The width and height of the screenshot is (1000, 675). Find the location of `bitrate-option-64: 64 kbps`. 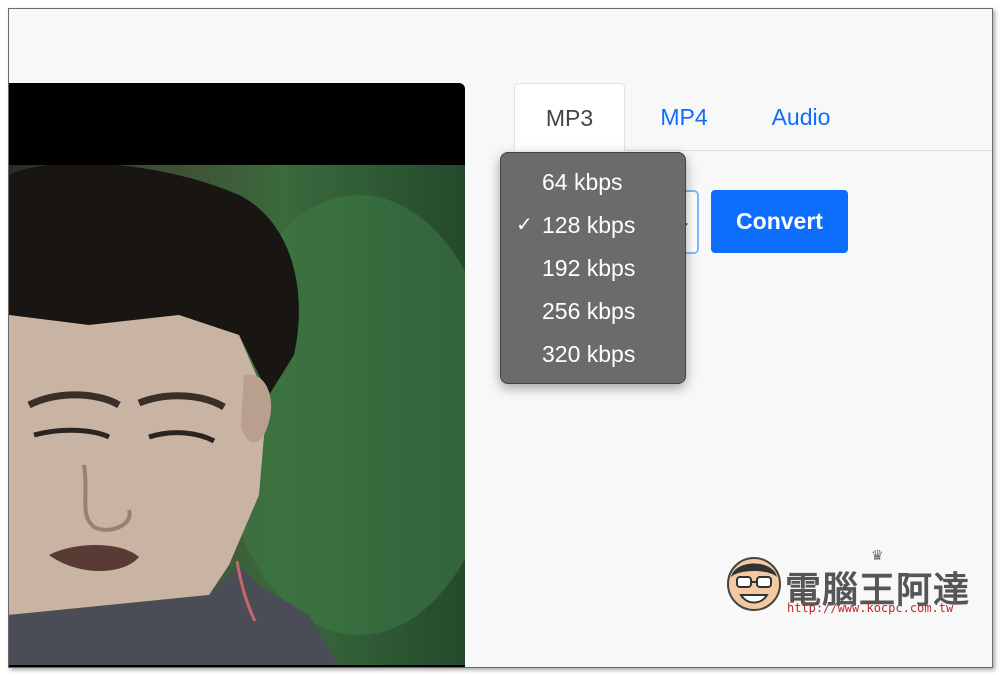

bitrate-option-64: 64 kbps is located at coordinates (593, 182).